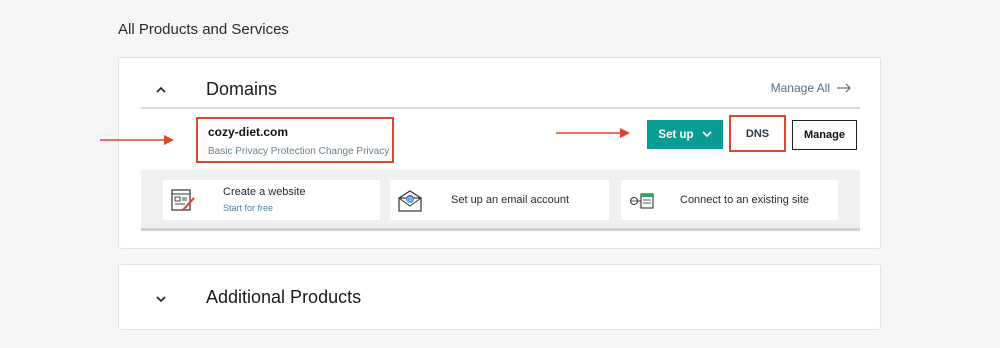 Image resolution: width=1000 pixels, height=348 pixels. I want to click on strip-underline, so click(500, 229).